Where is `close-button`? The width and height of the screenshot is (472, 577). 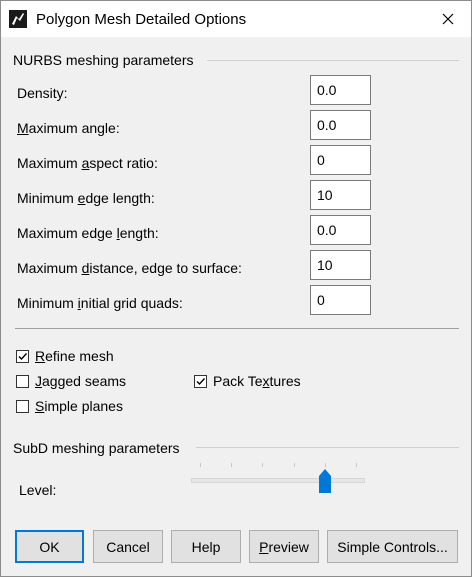
close-button is located at coordinates (448, 19).